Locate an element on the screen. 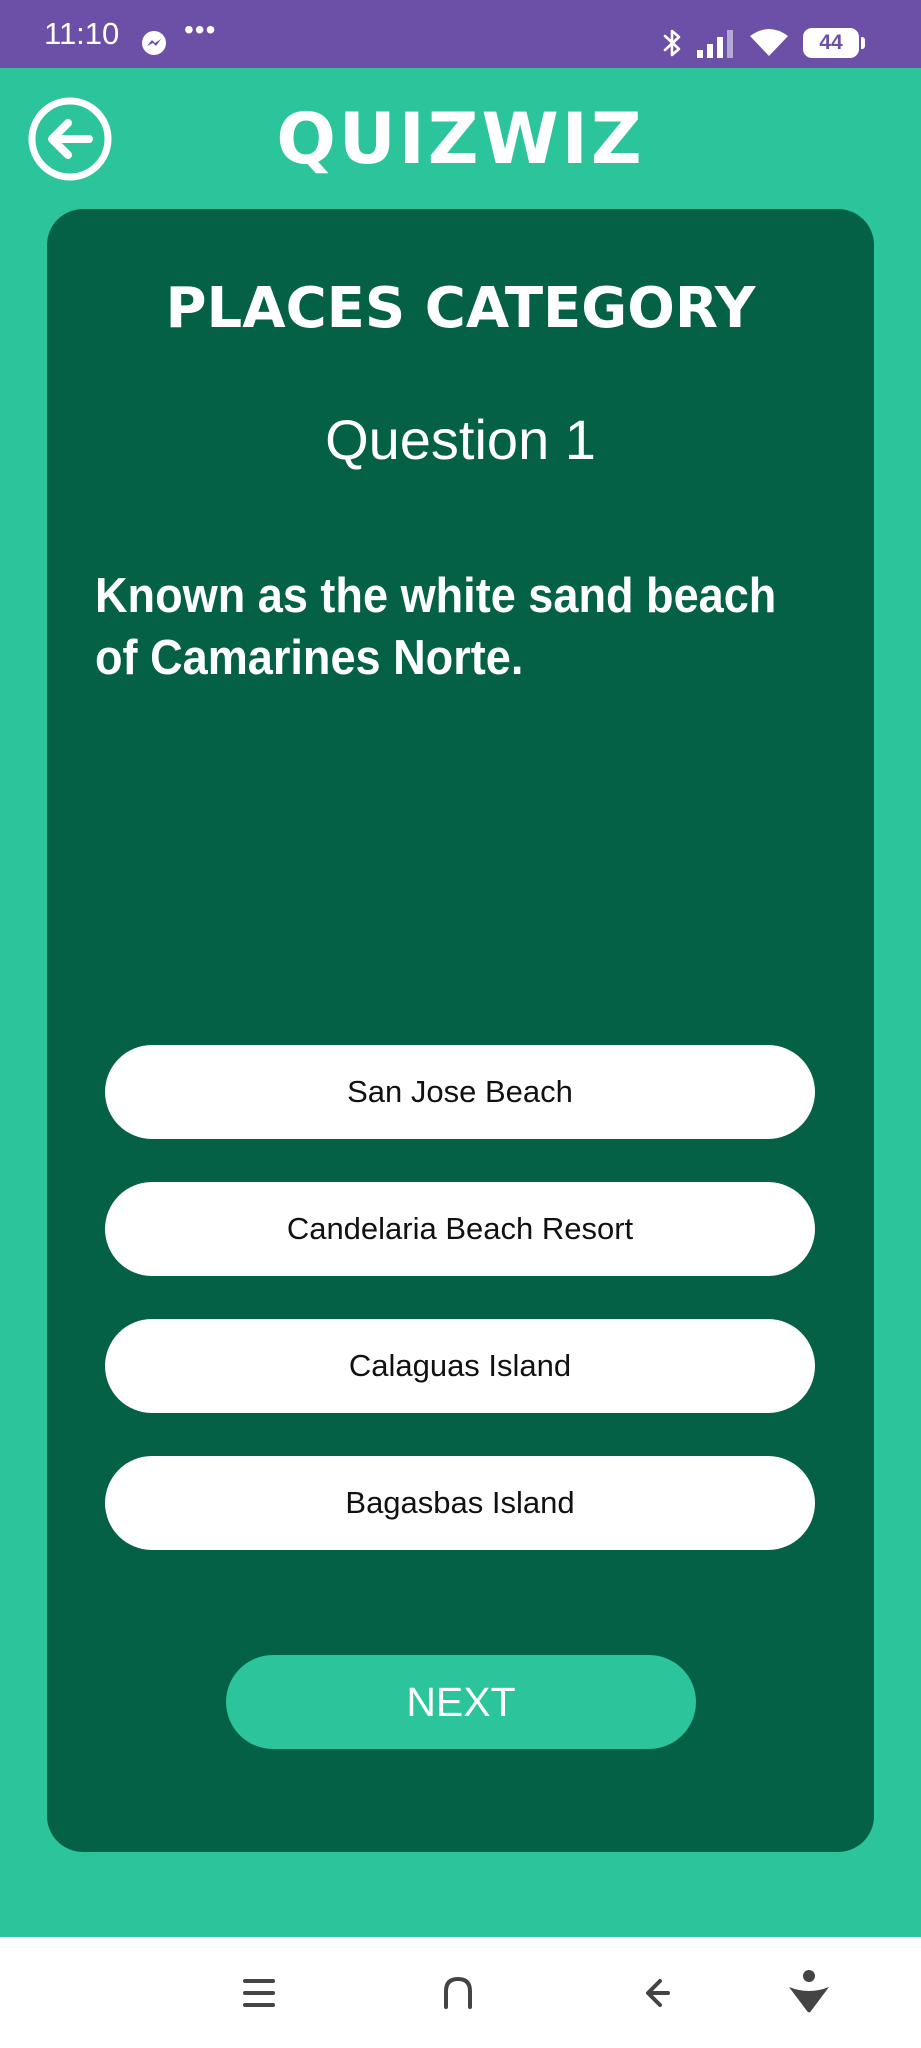  bluetooth-icon is located at coordinates (672, 43).